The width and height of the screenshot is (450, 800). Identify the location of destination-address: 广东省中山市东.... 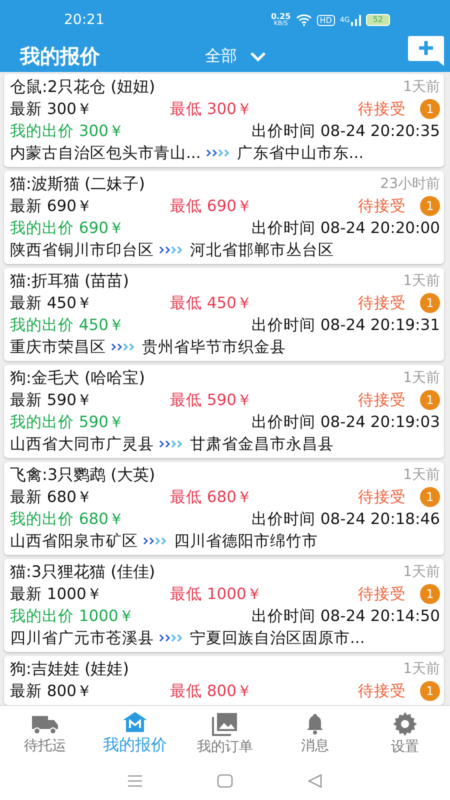
(300, 153).